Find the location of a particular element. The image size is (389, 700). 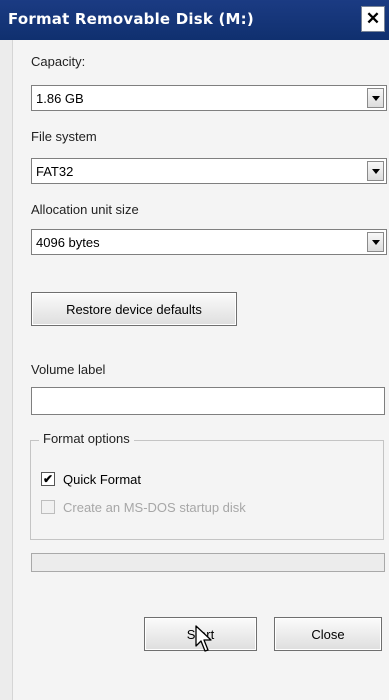

window-title: Format Removable Disk (M:) is located at coordinates (131, 19).